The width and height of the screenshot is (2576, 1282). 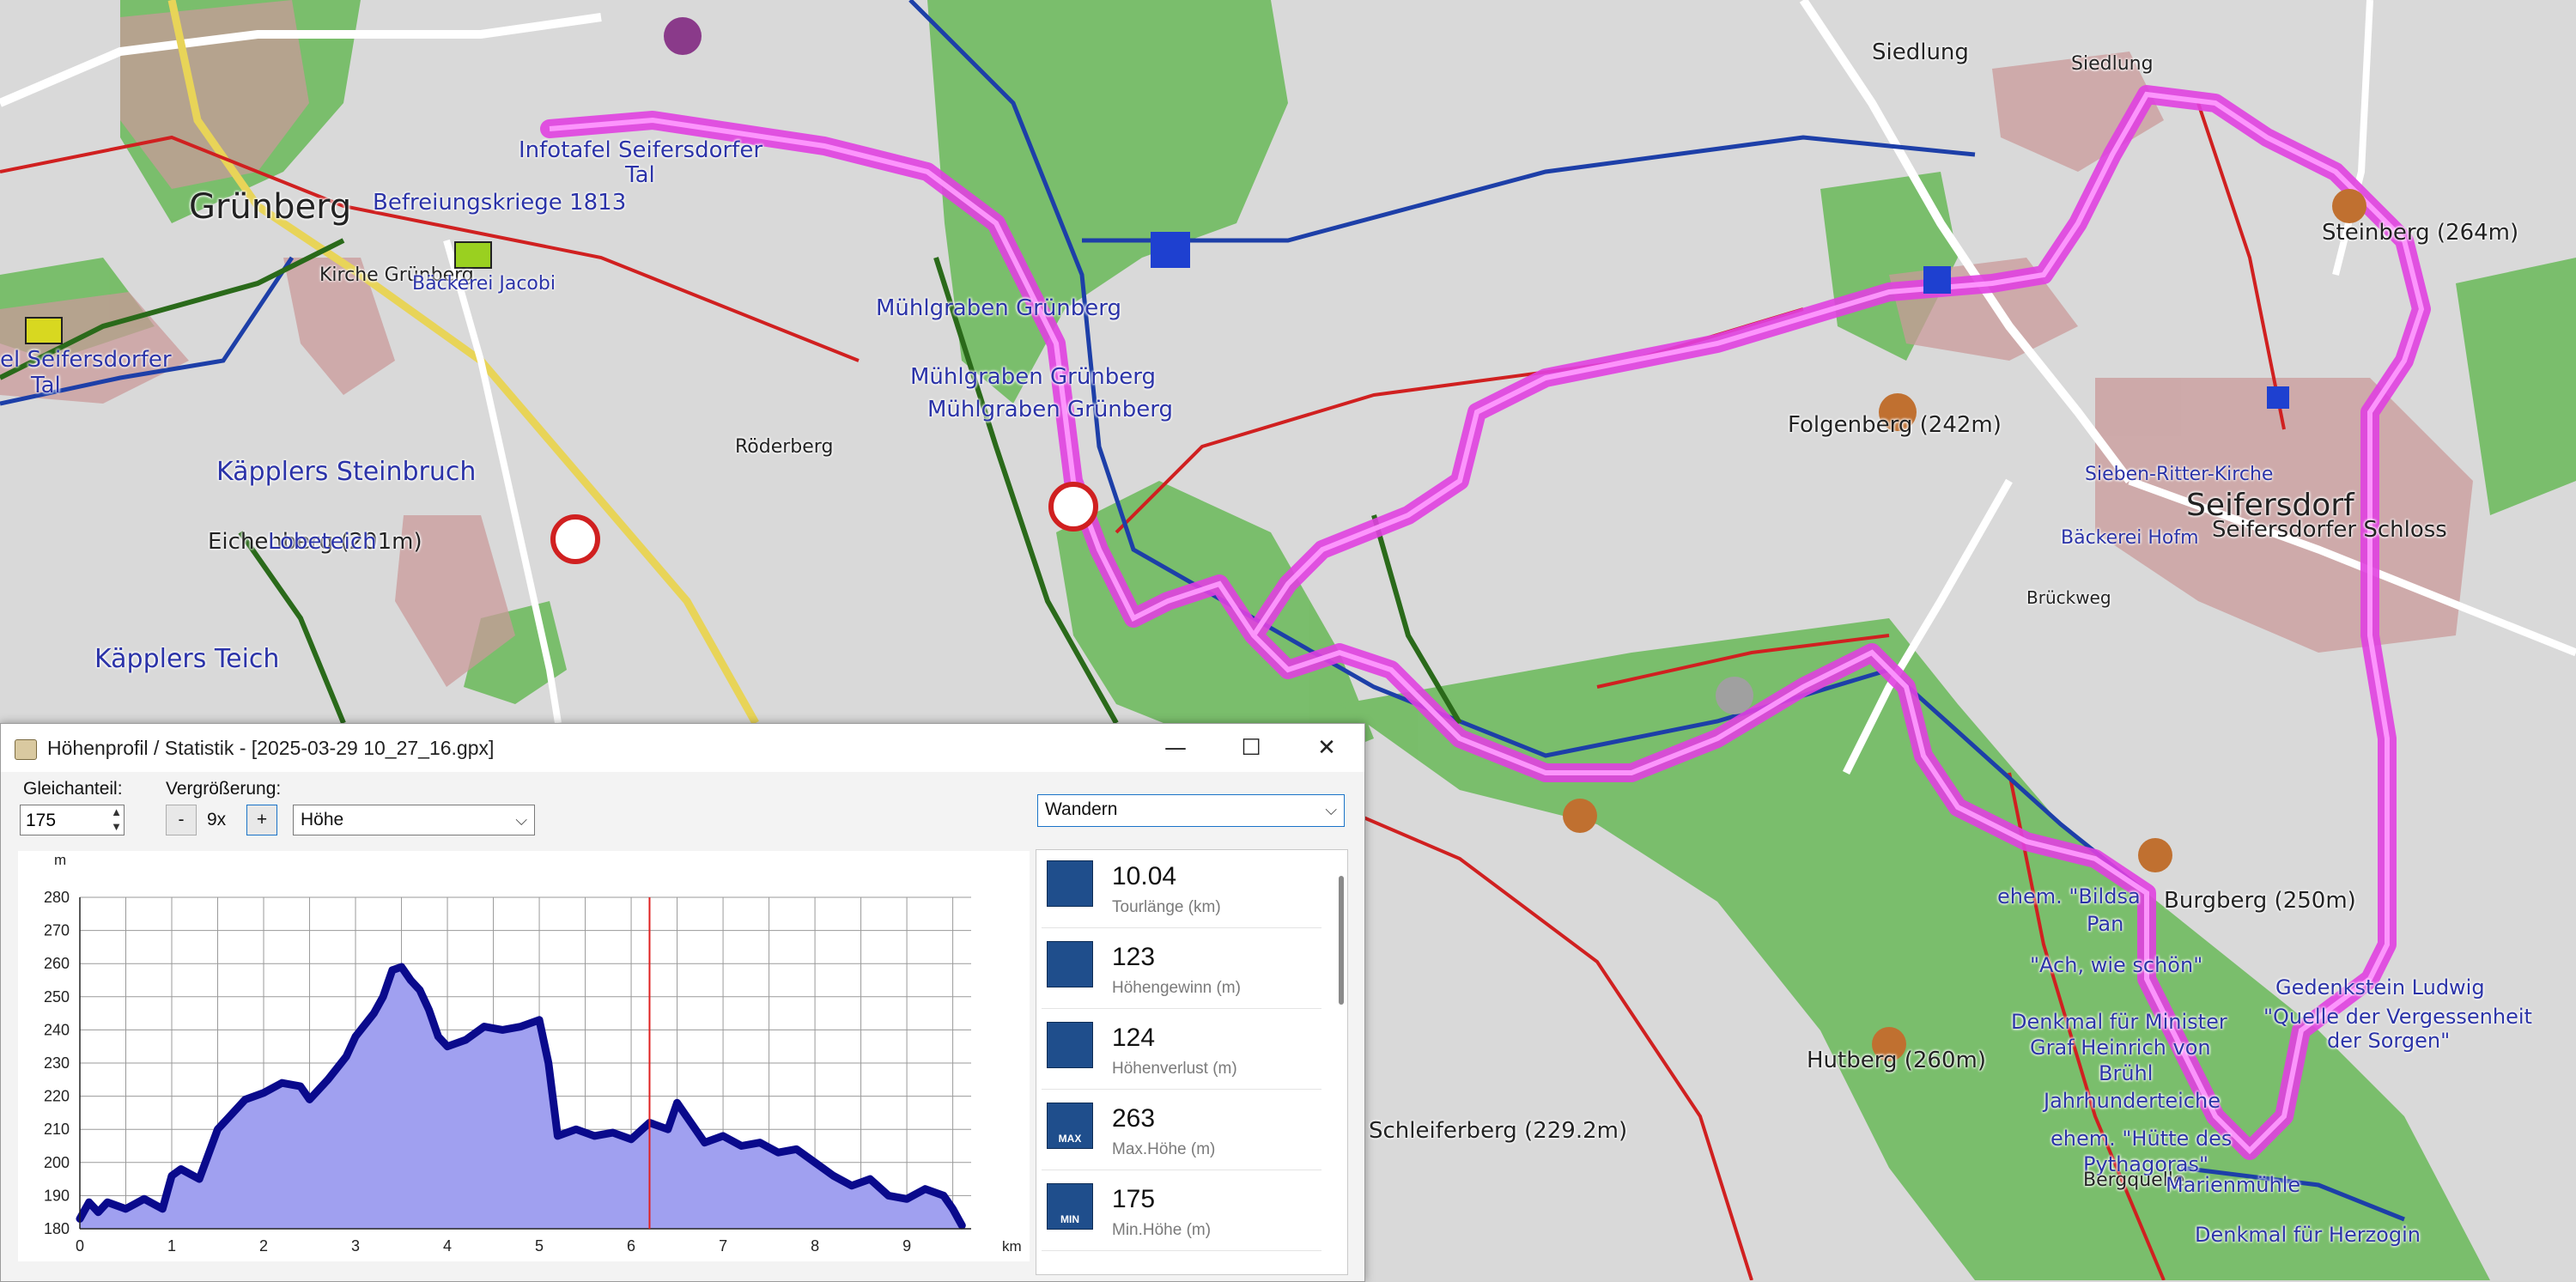 What do you see at coordinates (2068, 597) in the screenshot?
I see `map-label: Brückweg` at bounding box center [2068, 597].